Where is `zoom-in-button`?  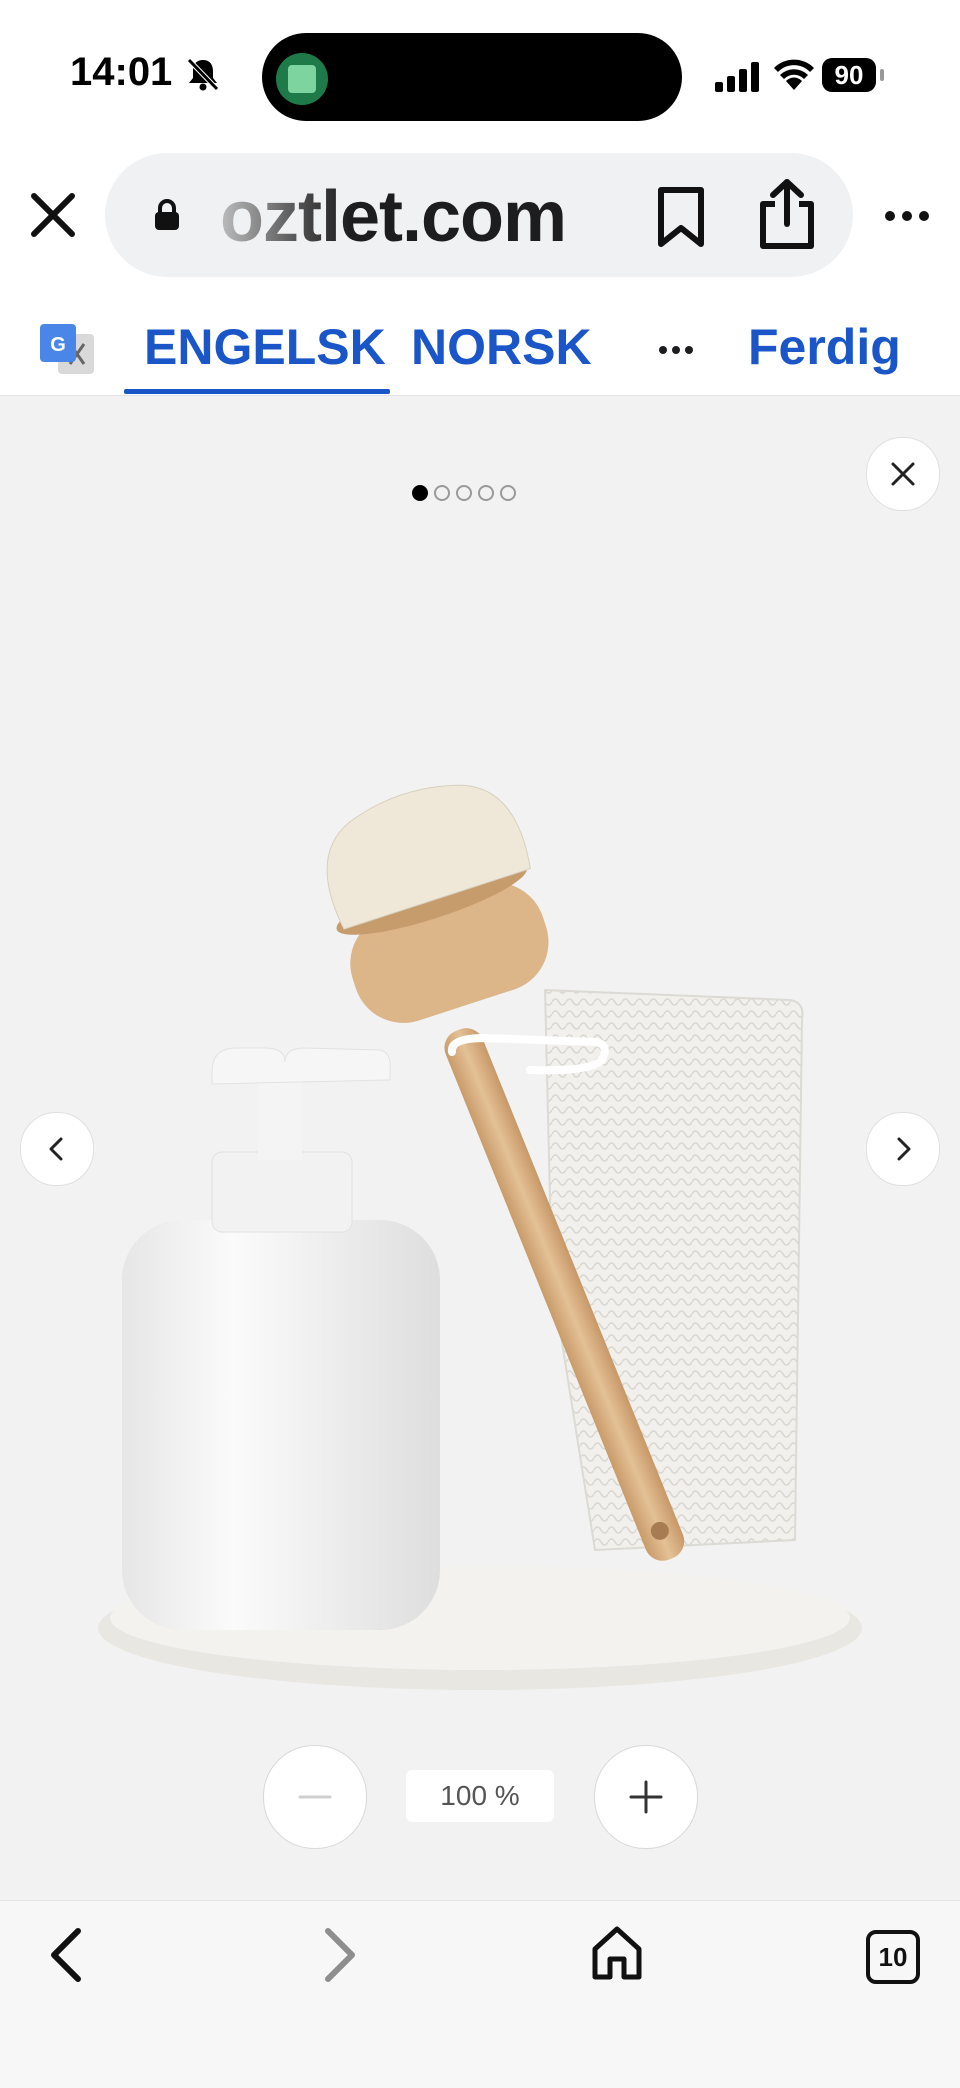 zoom-in-button is located at coordinates (646, 1797).